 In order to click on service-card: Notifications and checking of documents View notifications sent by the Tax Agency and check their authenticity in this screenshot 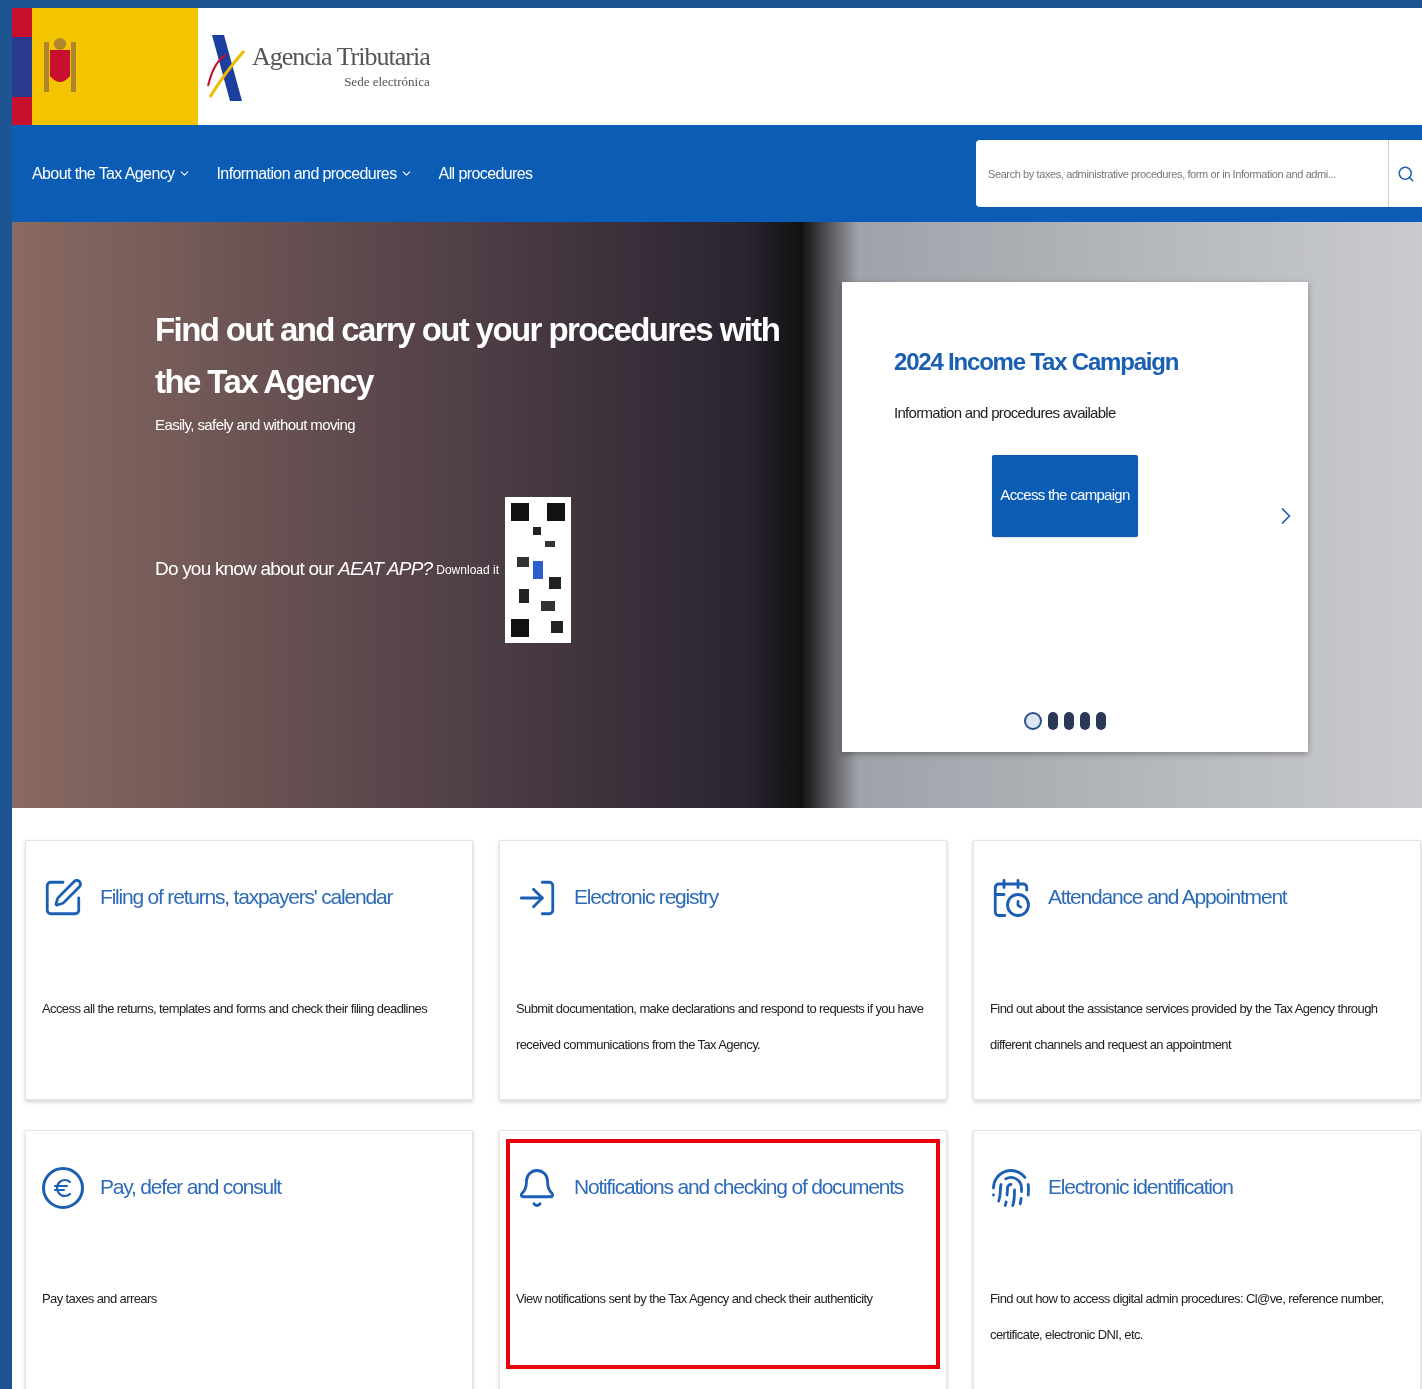, I will do `click(723, 1259)`.